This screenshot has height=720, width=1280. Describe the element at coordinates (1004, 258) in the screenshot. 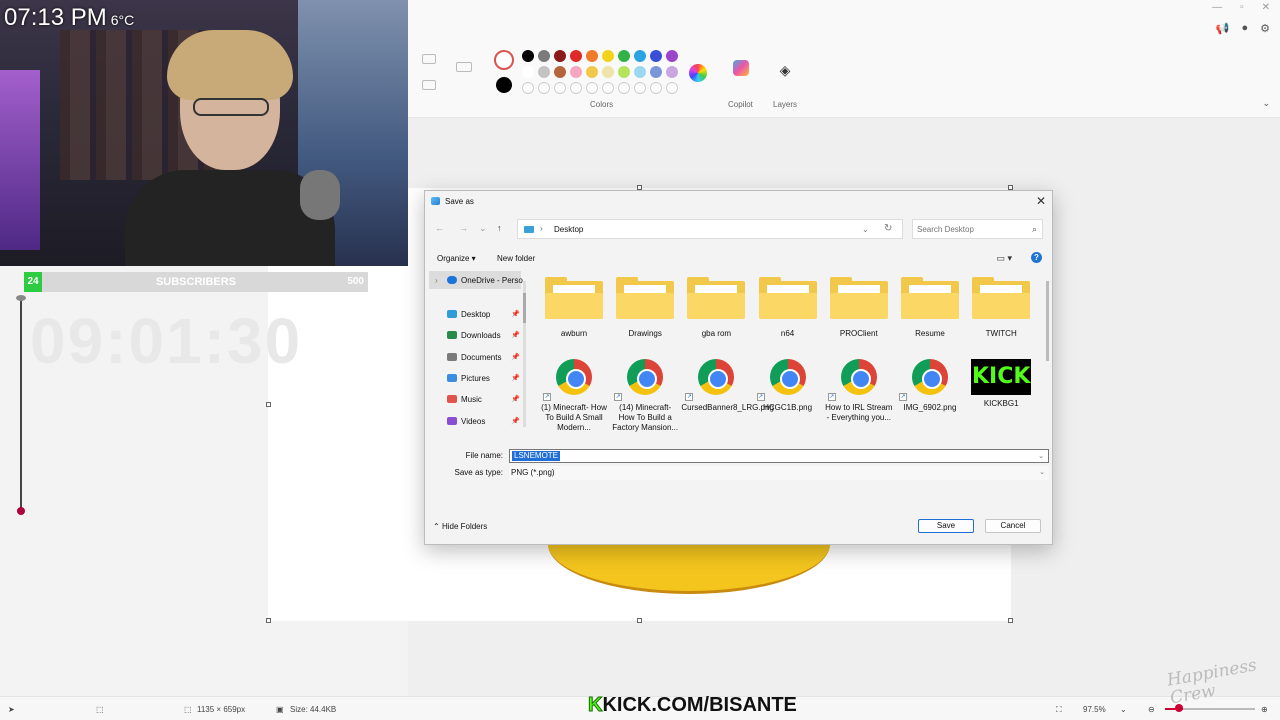

I see `view-options-icon: ▭ ▾` at that location.